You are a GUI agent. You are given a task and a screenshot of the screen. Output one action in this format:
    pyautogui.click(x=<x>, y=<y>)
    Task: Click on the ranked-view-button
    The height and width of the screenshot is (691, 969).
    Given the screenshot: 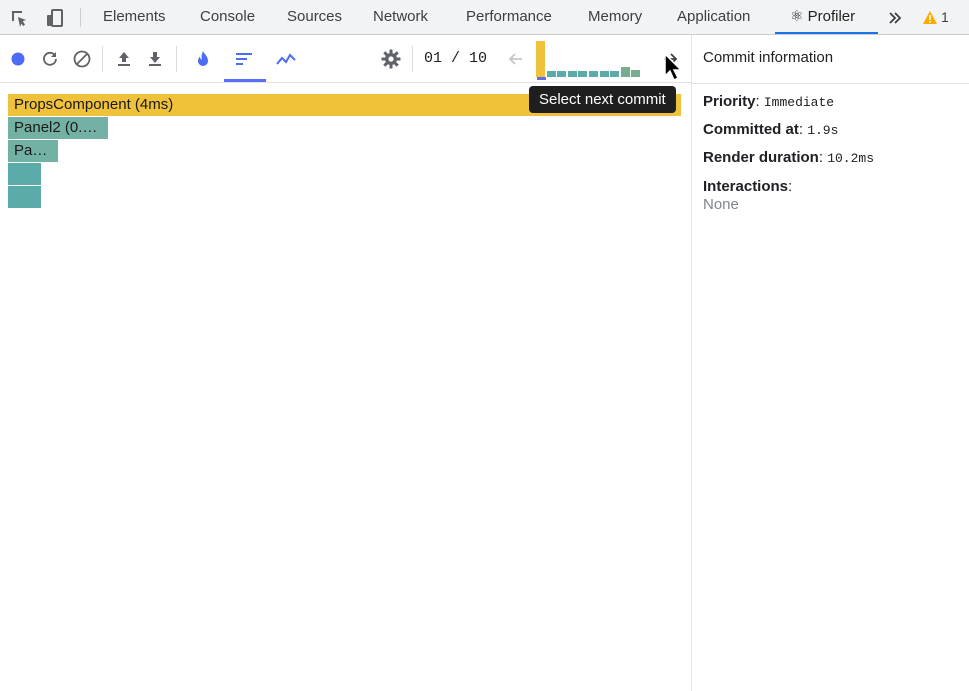 What is the action you would take?
    pyautogui.click(x=244, y=59)
    